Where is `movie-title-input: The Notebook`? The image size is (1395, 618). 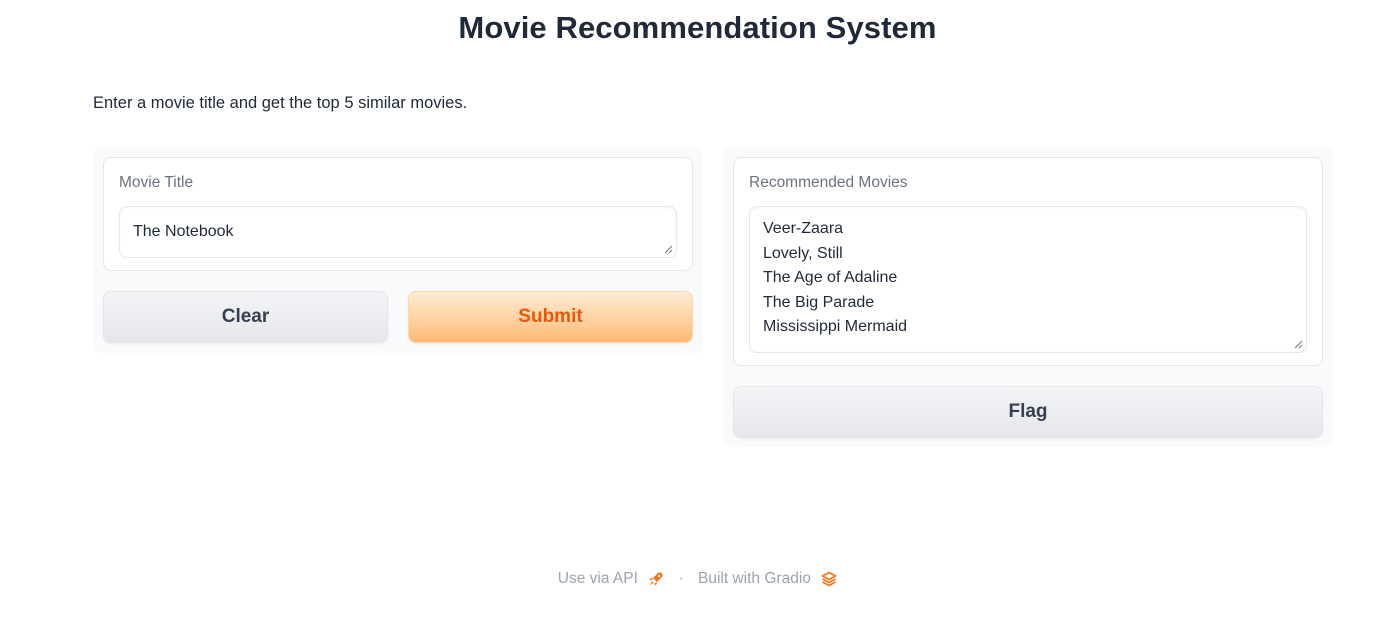
movie-title-input: The Notebook is located at coordinates (398, 232).